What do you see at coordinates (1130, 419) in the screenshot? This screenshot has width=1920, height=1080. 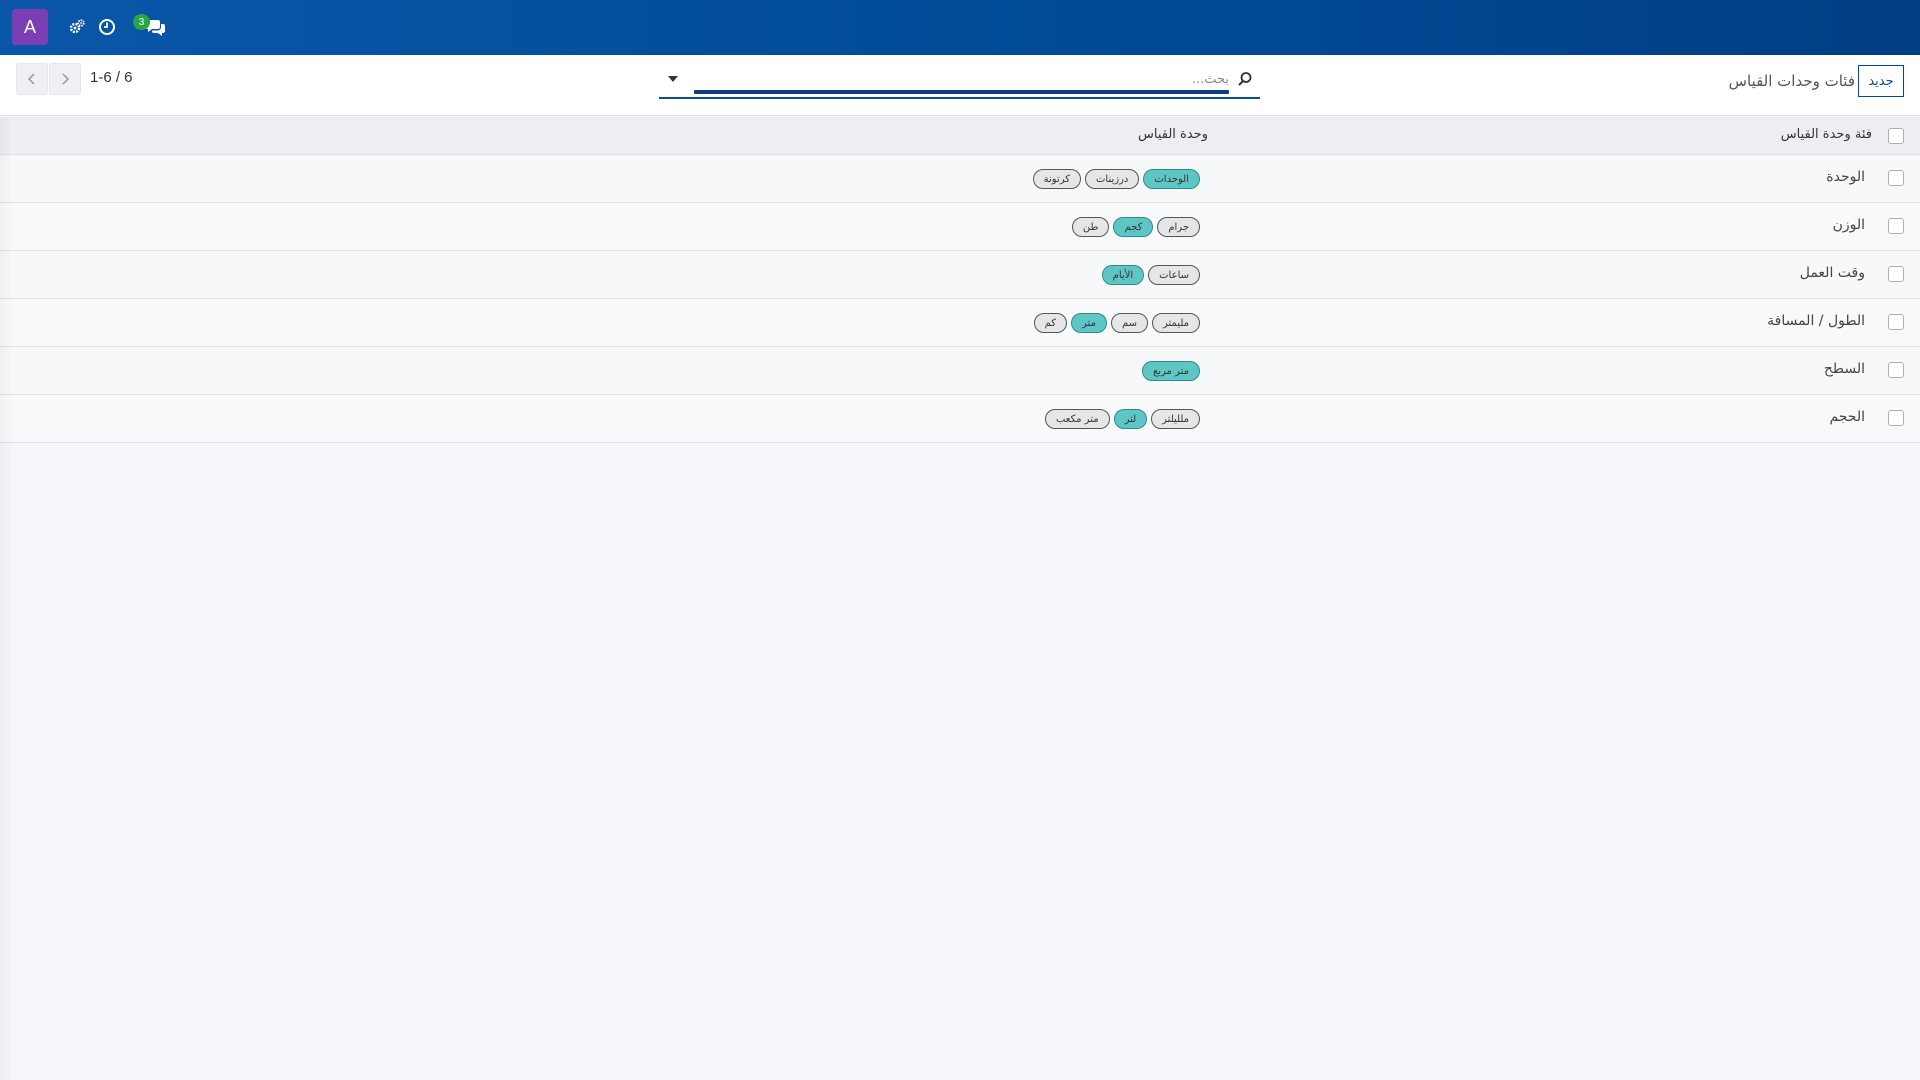 I see `uom-tag: لتر` at bounding box center [1130, 419].